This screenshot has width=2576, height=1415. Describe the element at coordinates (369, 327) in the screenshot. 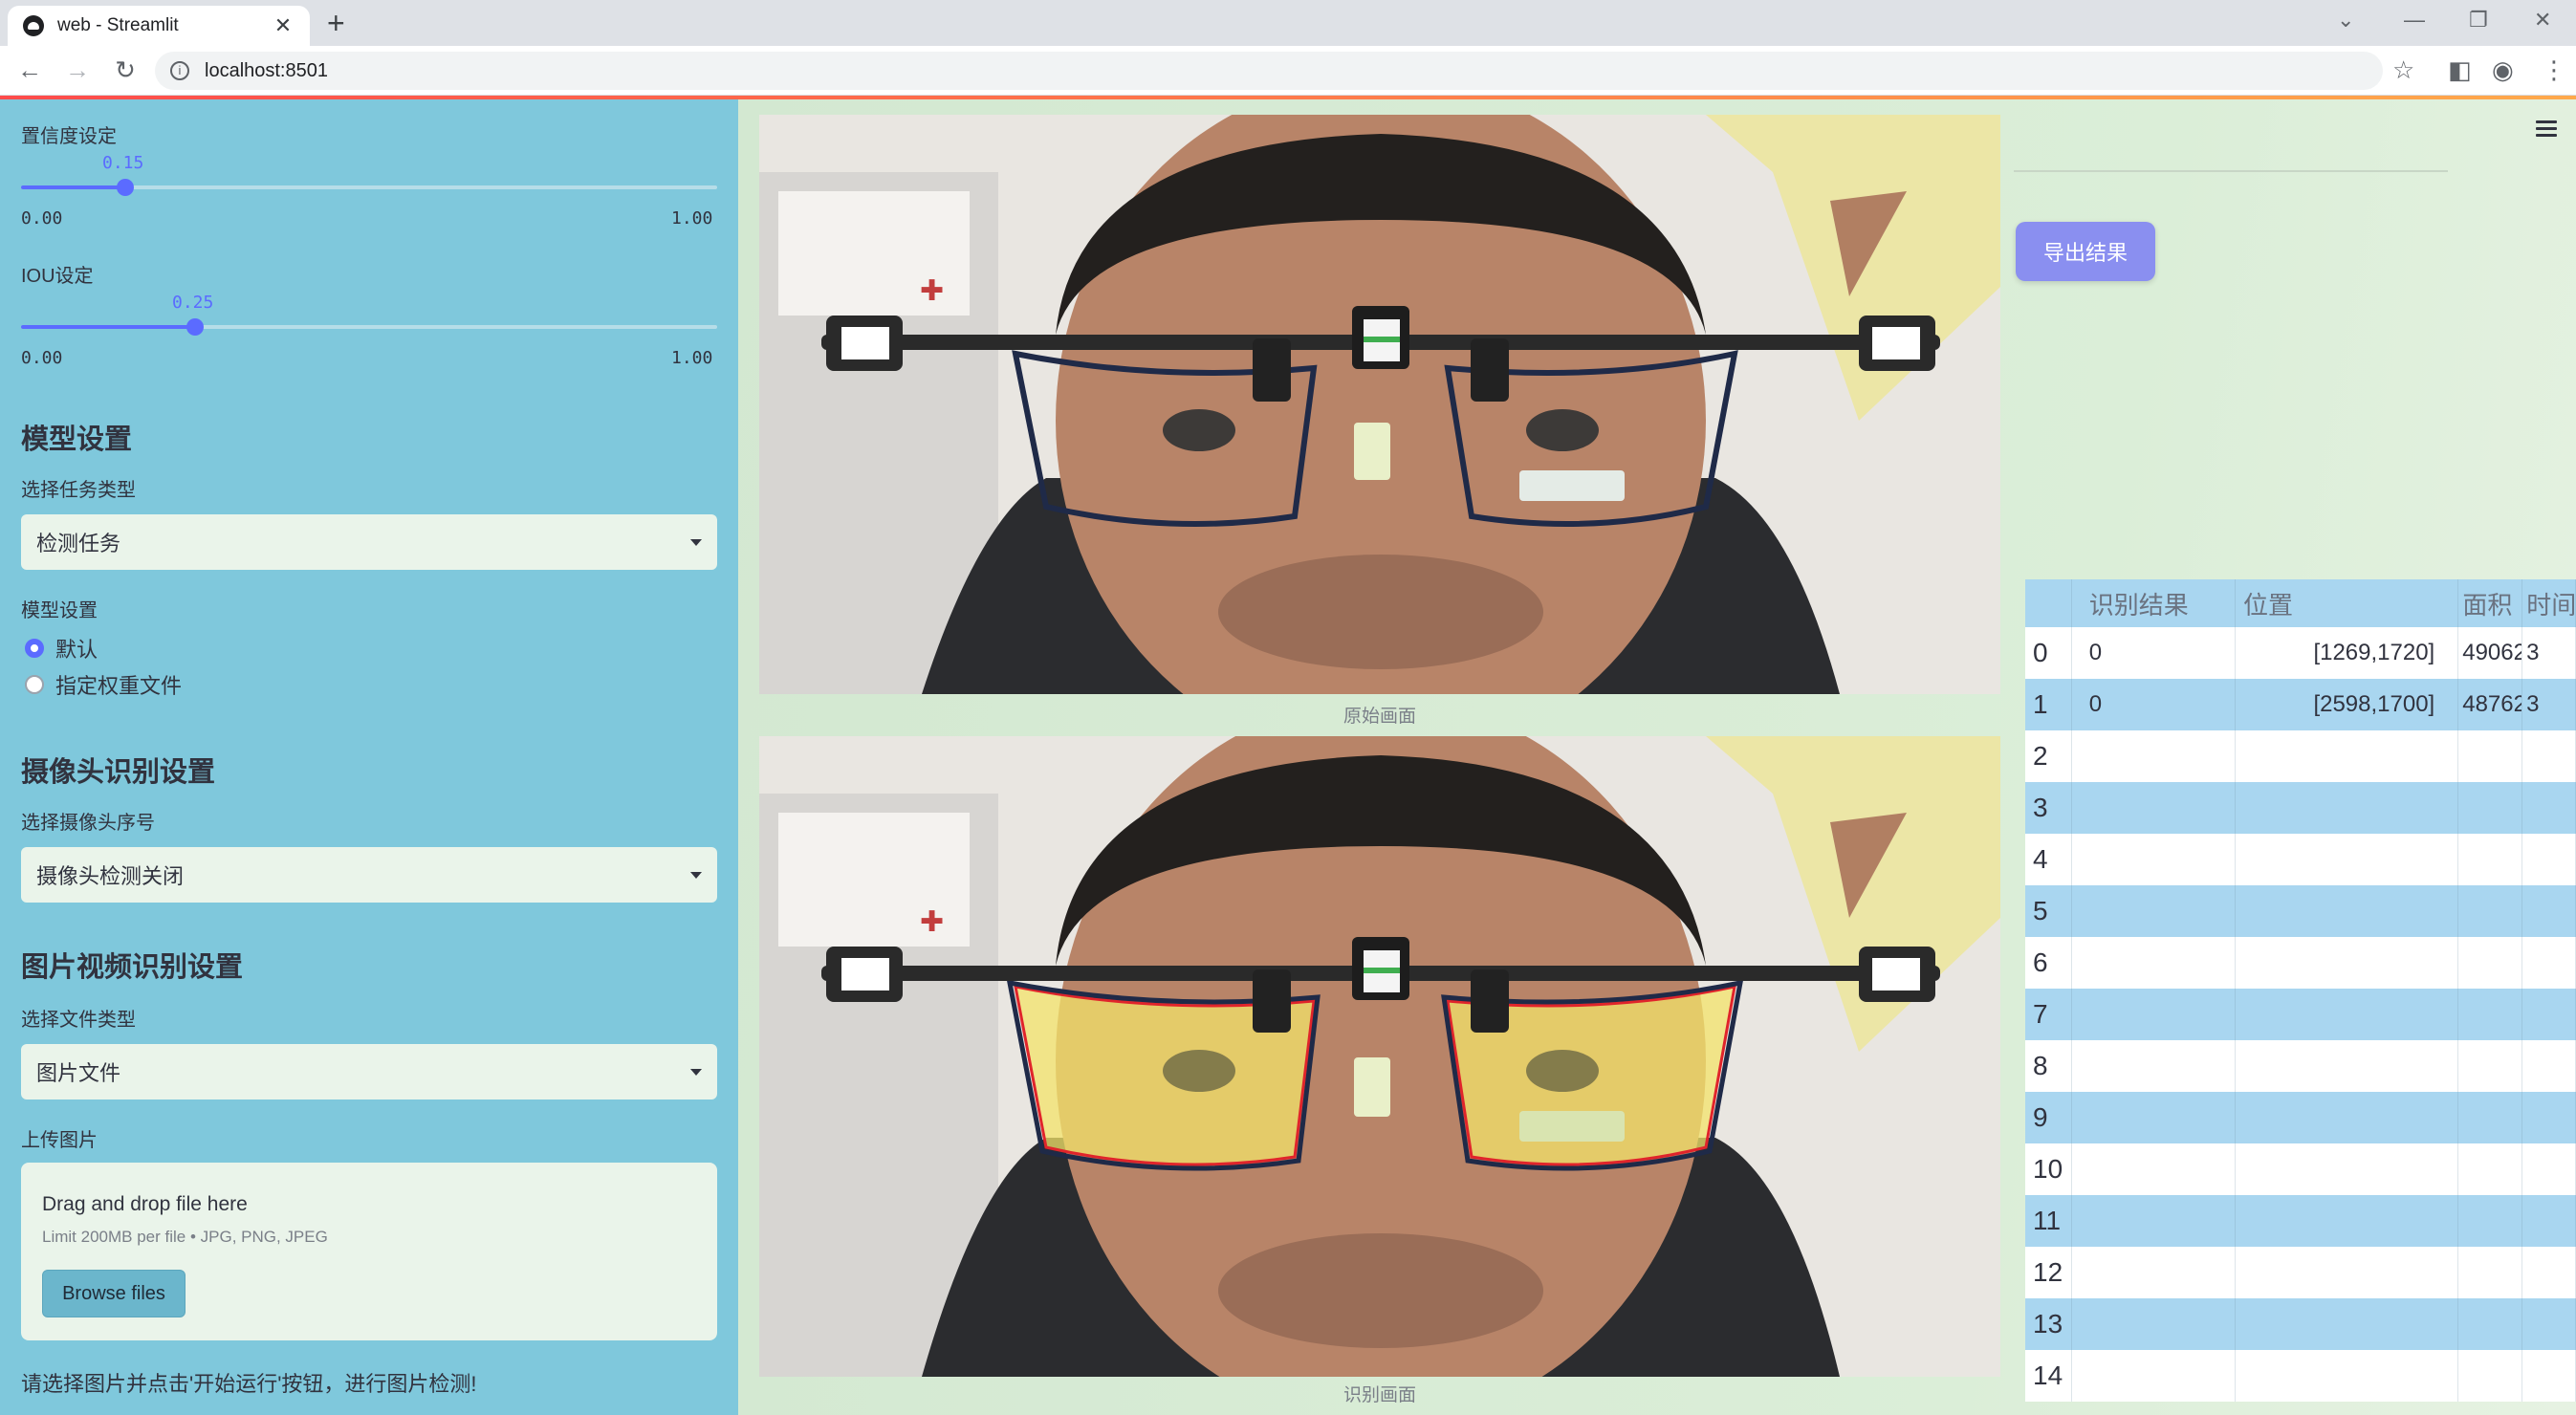

I see `iou-slider` at that location.